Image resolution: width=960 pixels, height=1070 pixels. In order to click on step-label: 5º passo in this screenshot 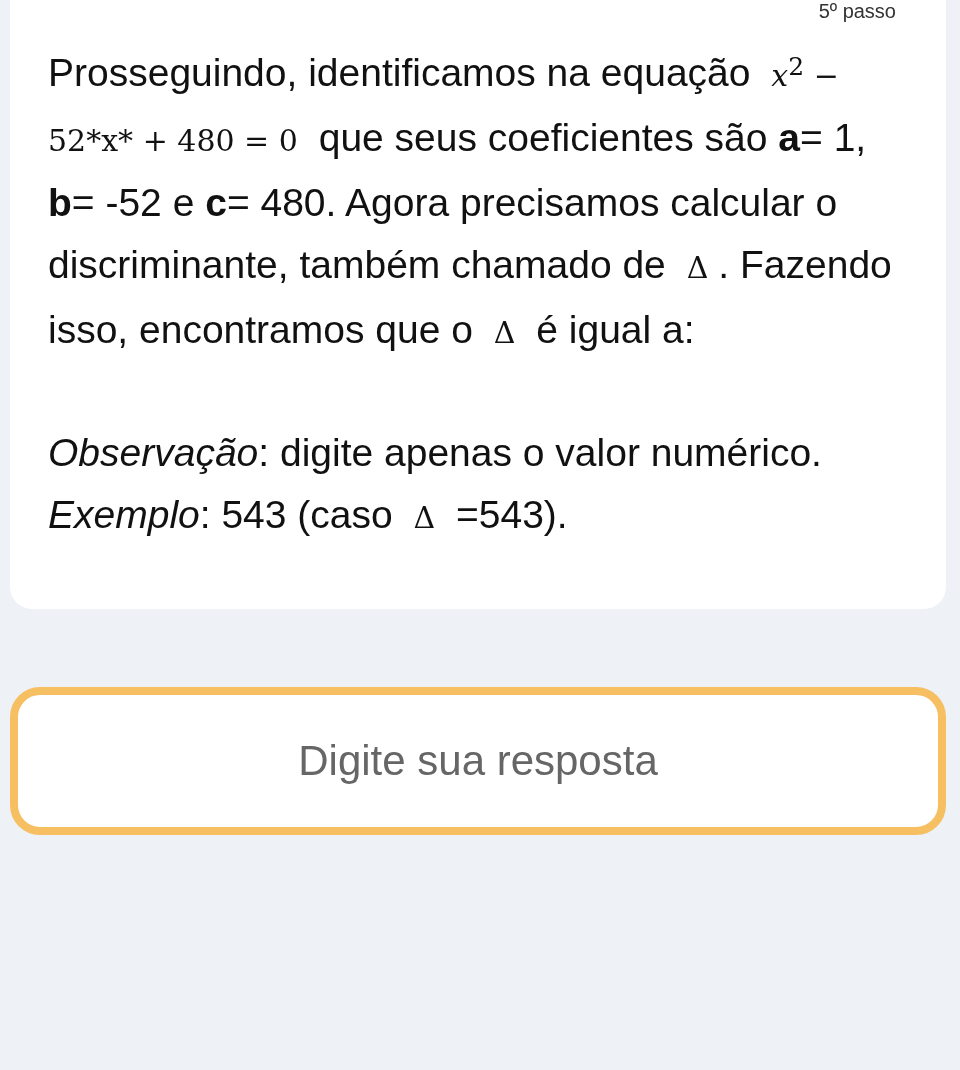, I will do `click(857, 11)`.